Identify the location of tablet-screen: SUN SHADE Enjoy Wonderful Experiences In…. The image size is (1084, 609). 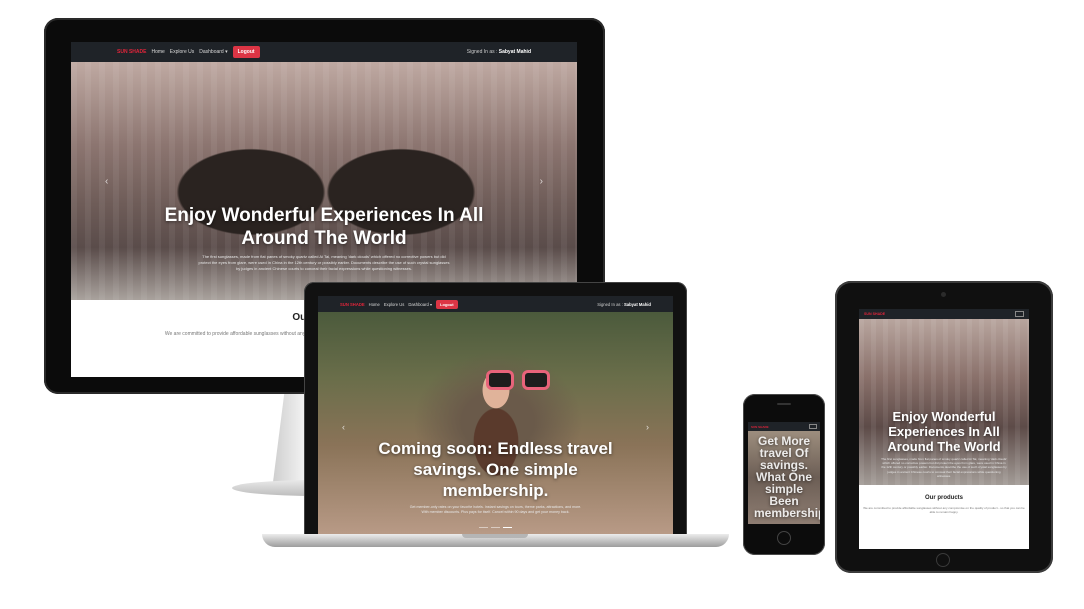
(944, 429).